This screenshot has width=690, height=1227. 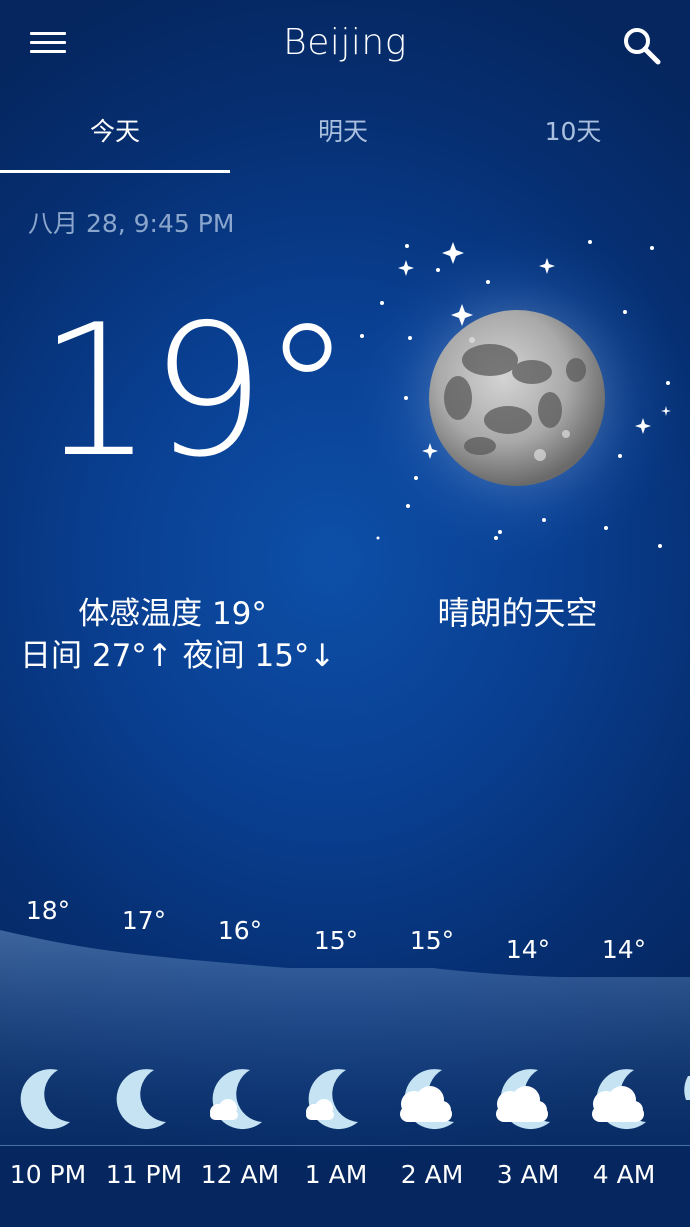 What do you see at coordinates (131, 223) in the screenshot?
I see `current-datetime: 八月 28, 9:45 PM` at bounding box center [131, 223].